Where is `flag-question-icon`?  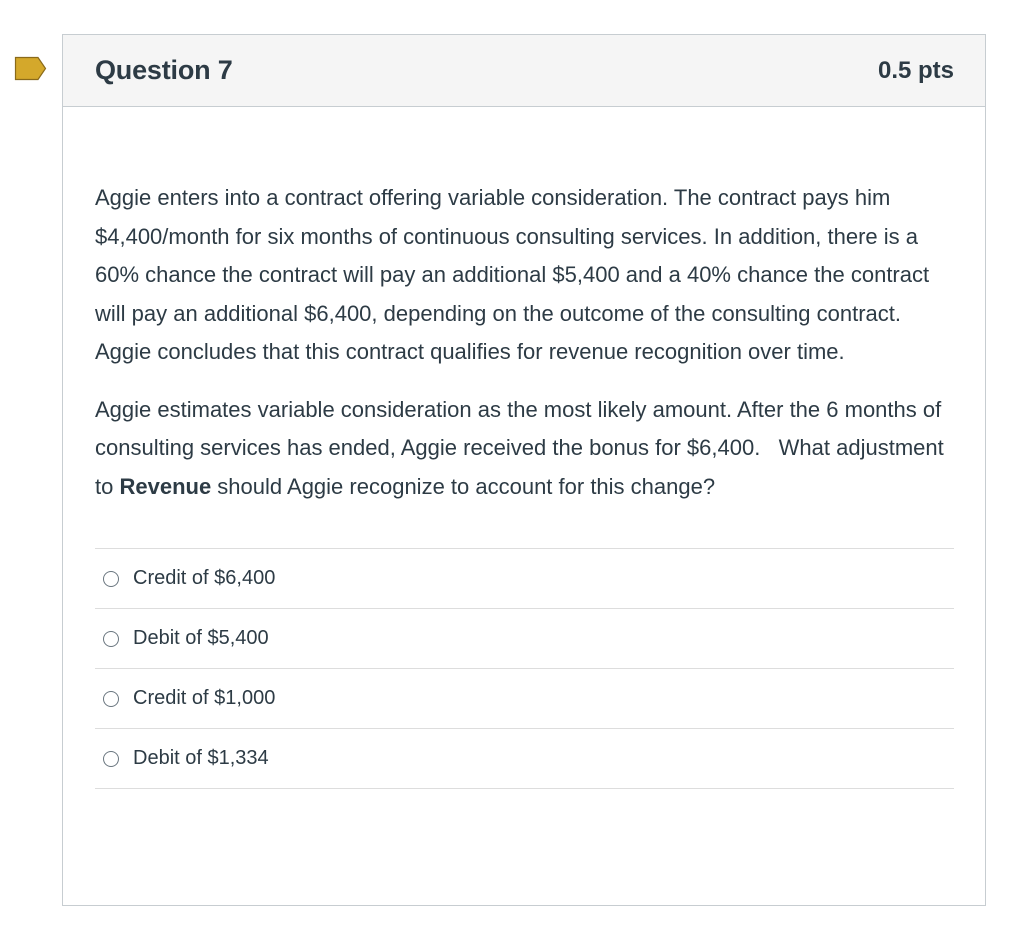 flag-question-icon is located at coordinates (30, 68).